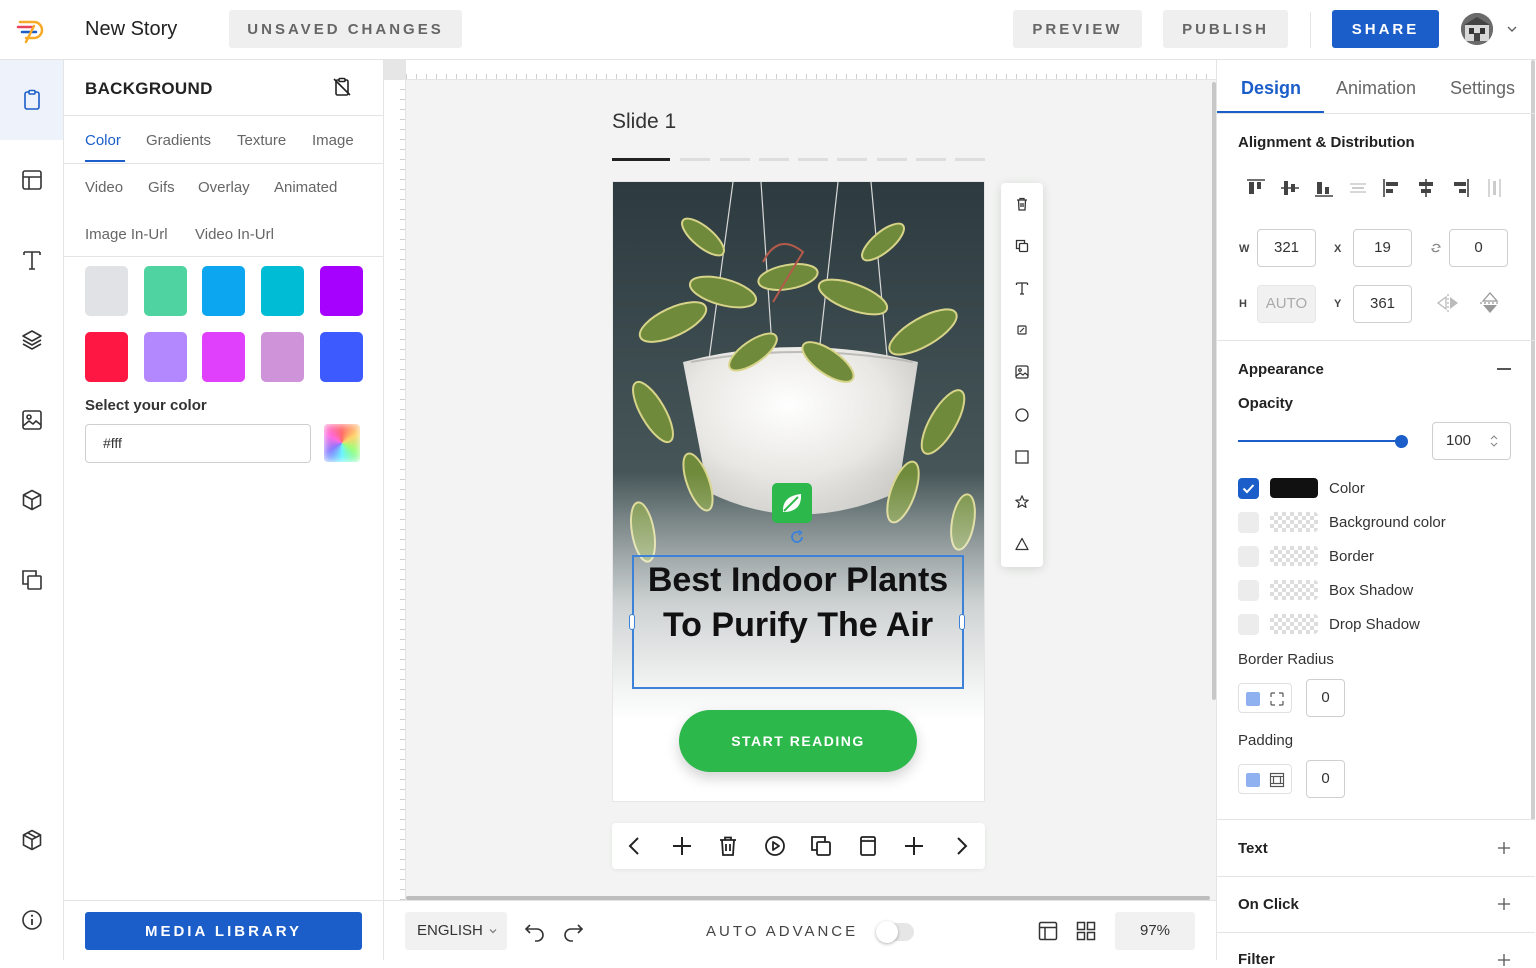 The height and width of the screenshot is (968, 1536). I want to click on box-shadow-checkbox, so click(1248, 590).